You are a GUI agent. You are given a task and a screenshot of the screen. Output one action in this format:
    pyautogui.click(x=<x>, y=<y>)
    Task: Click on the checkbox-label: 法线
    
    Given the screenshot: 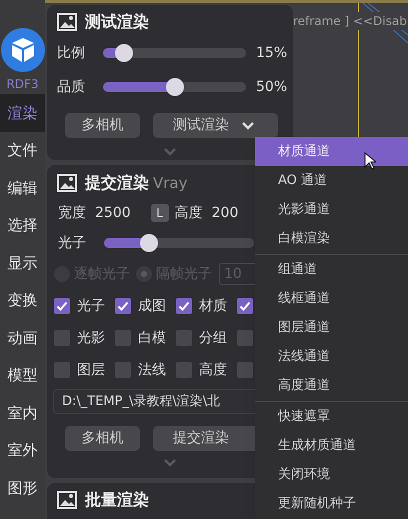 What is the action you would take?
    pyautogui.click(x=152, y=370)
    